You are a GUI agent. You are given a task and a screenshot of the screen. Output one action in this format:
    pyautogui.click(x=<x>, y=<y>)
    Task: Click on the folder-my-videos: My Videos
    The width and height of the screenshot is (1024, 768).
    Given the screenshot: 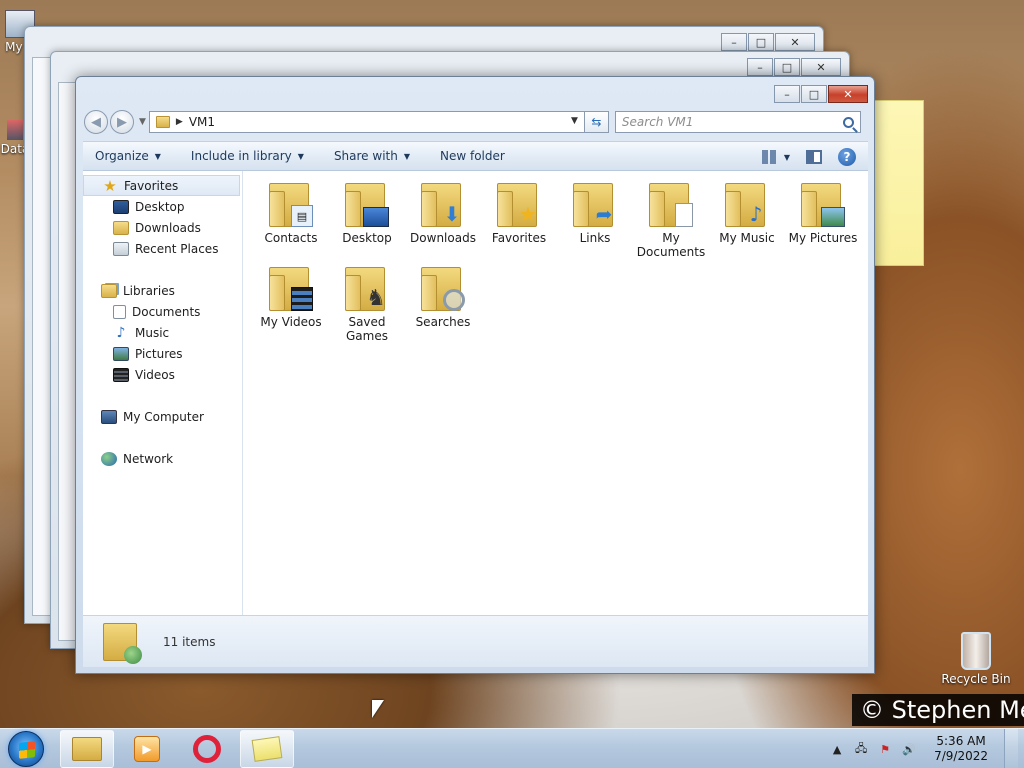 What is the action you would take?
    pyautogui.click(x=291, y=305)
    